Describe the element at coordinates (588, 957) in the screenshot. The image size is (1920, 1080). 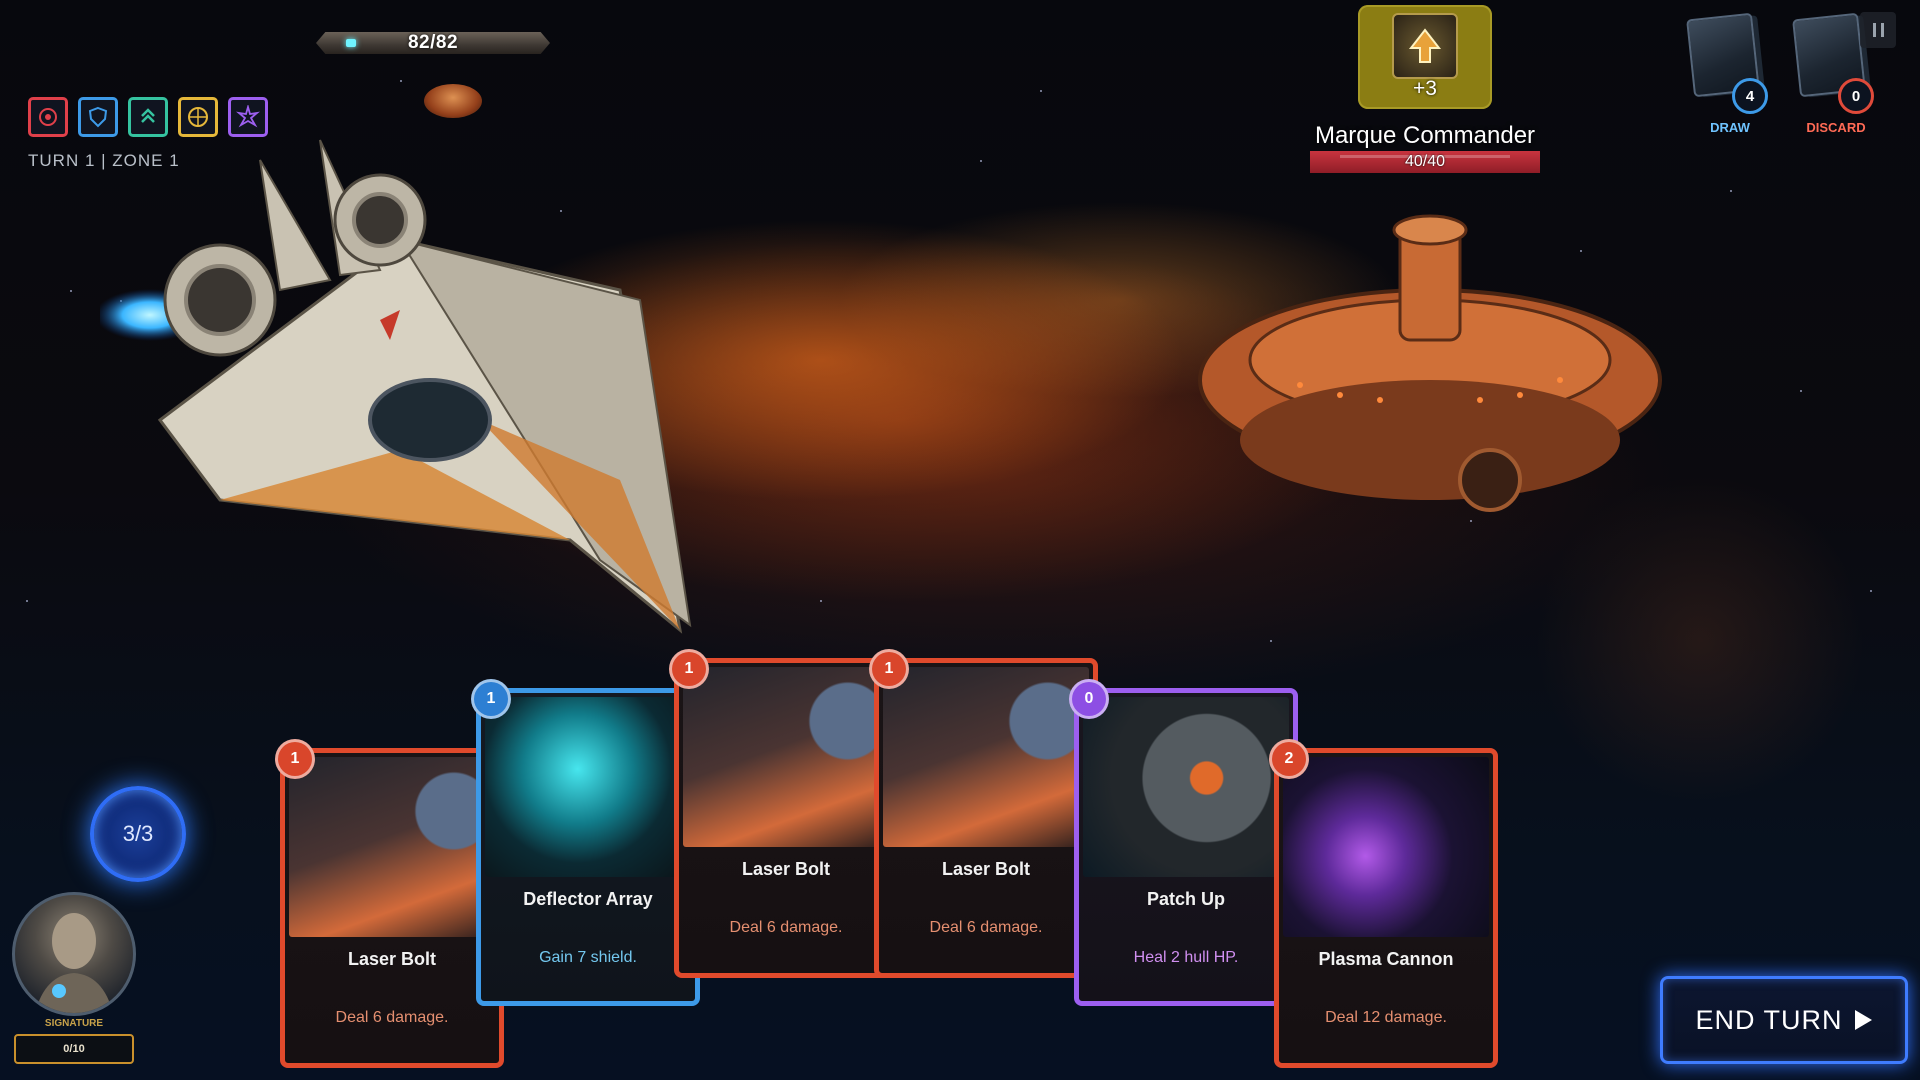
I see `card-description: Gain 7 shield.` at that location.